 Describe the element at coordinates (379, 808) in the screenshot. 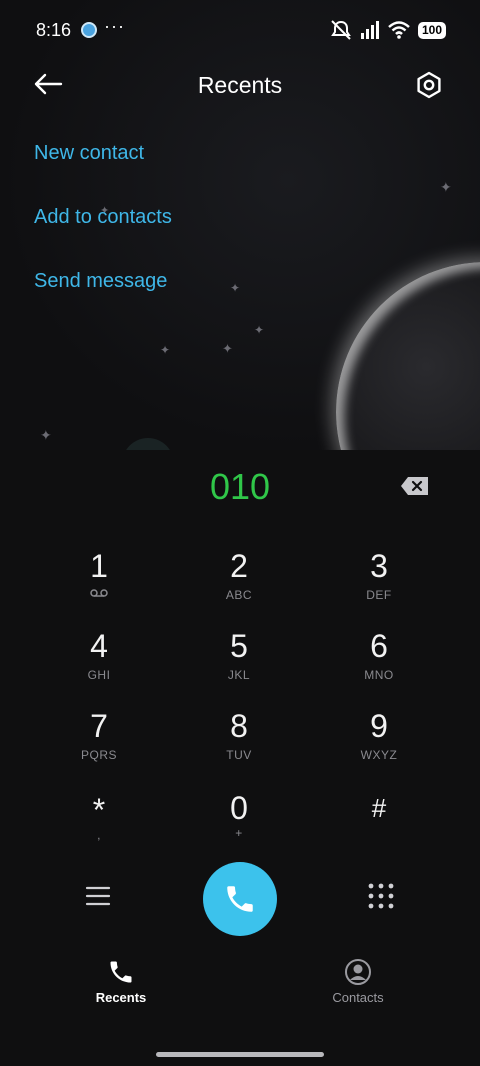

I see `key-digit: #` at that location.